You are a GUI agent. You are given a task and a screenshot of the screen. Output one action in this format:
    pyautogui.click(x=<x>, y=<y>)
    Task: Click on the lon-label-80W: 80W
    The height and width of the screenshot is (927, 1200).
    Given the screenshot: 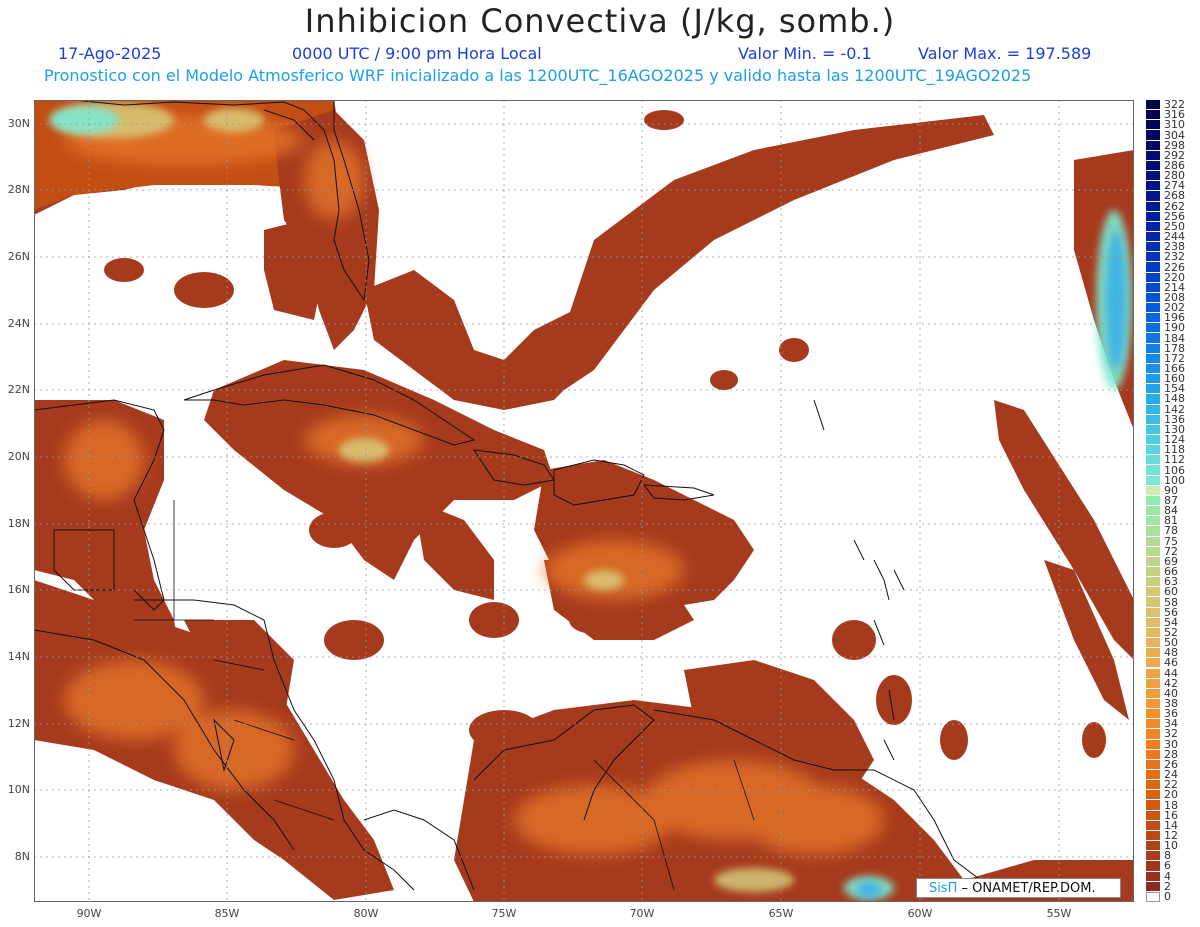 What is the action you would take?
    pyautogui.click(x=366, y=913)
    